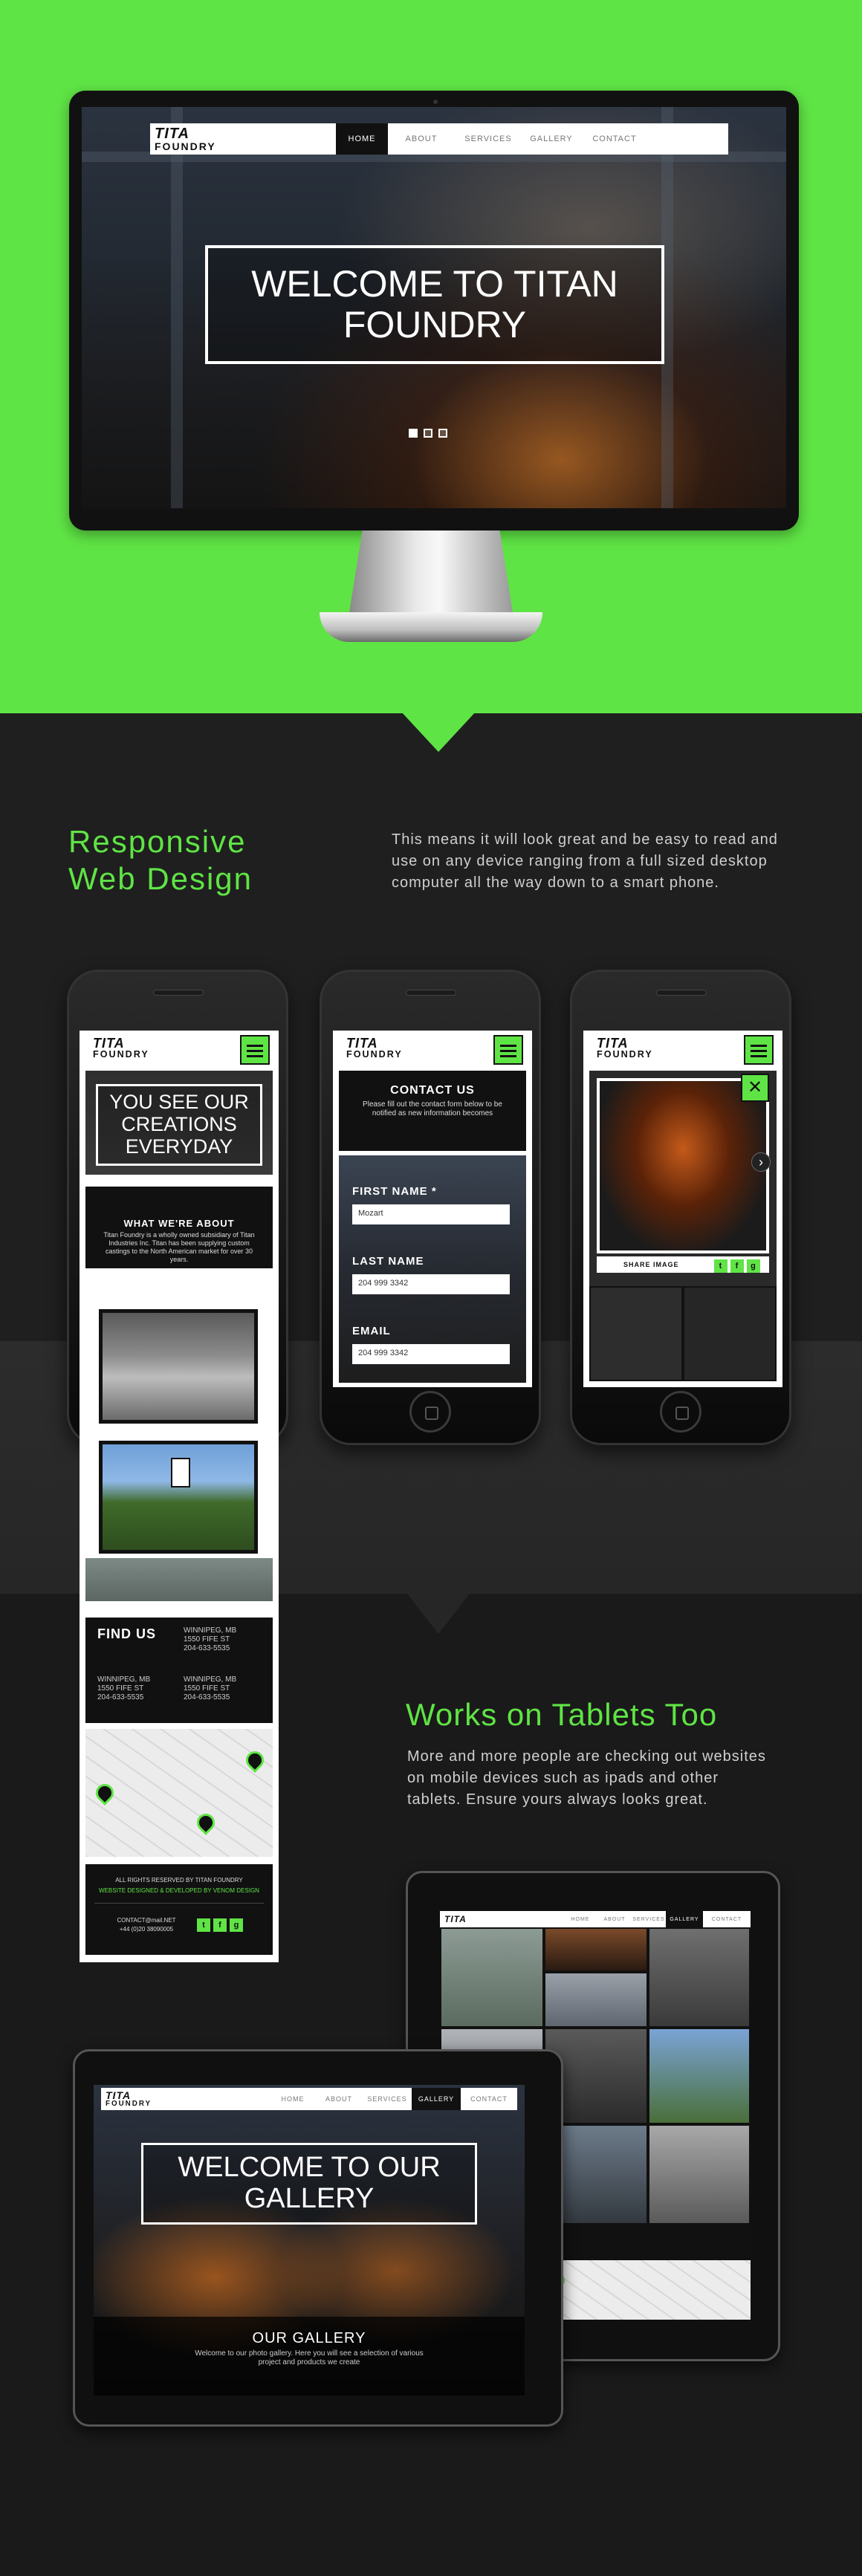 This screenshot has height=2576, width=862. I want to click on email-field: 204 999 3342, so click(431, 1354).